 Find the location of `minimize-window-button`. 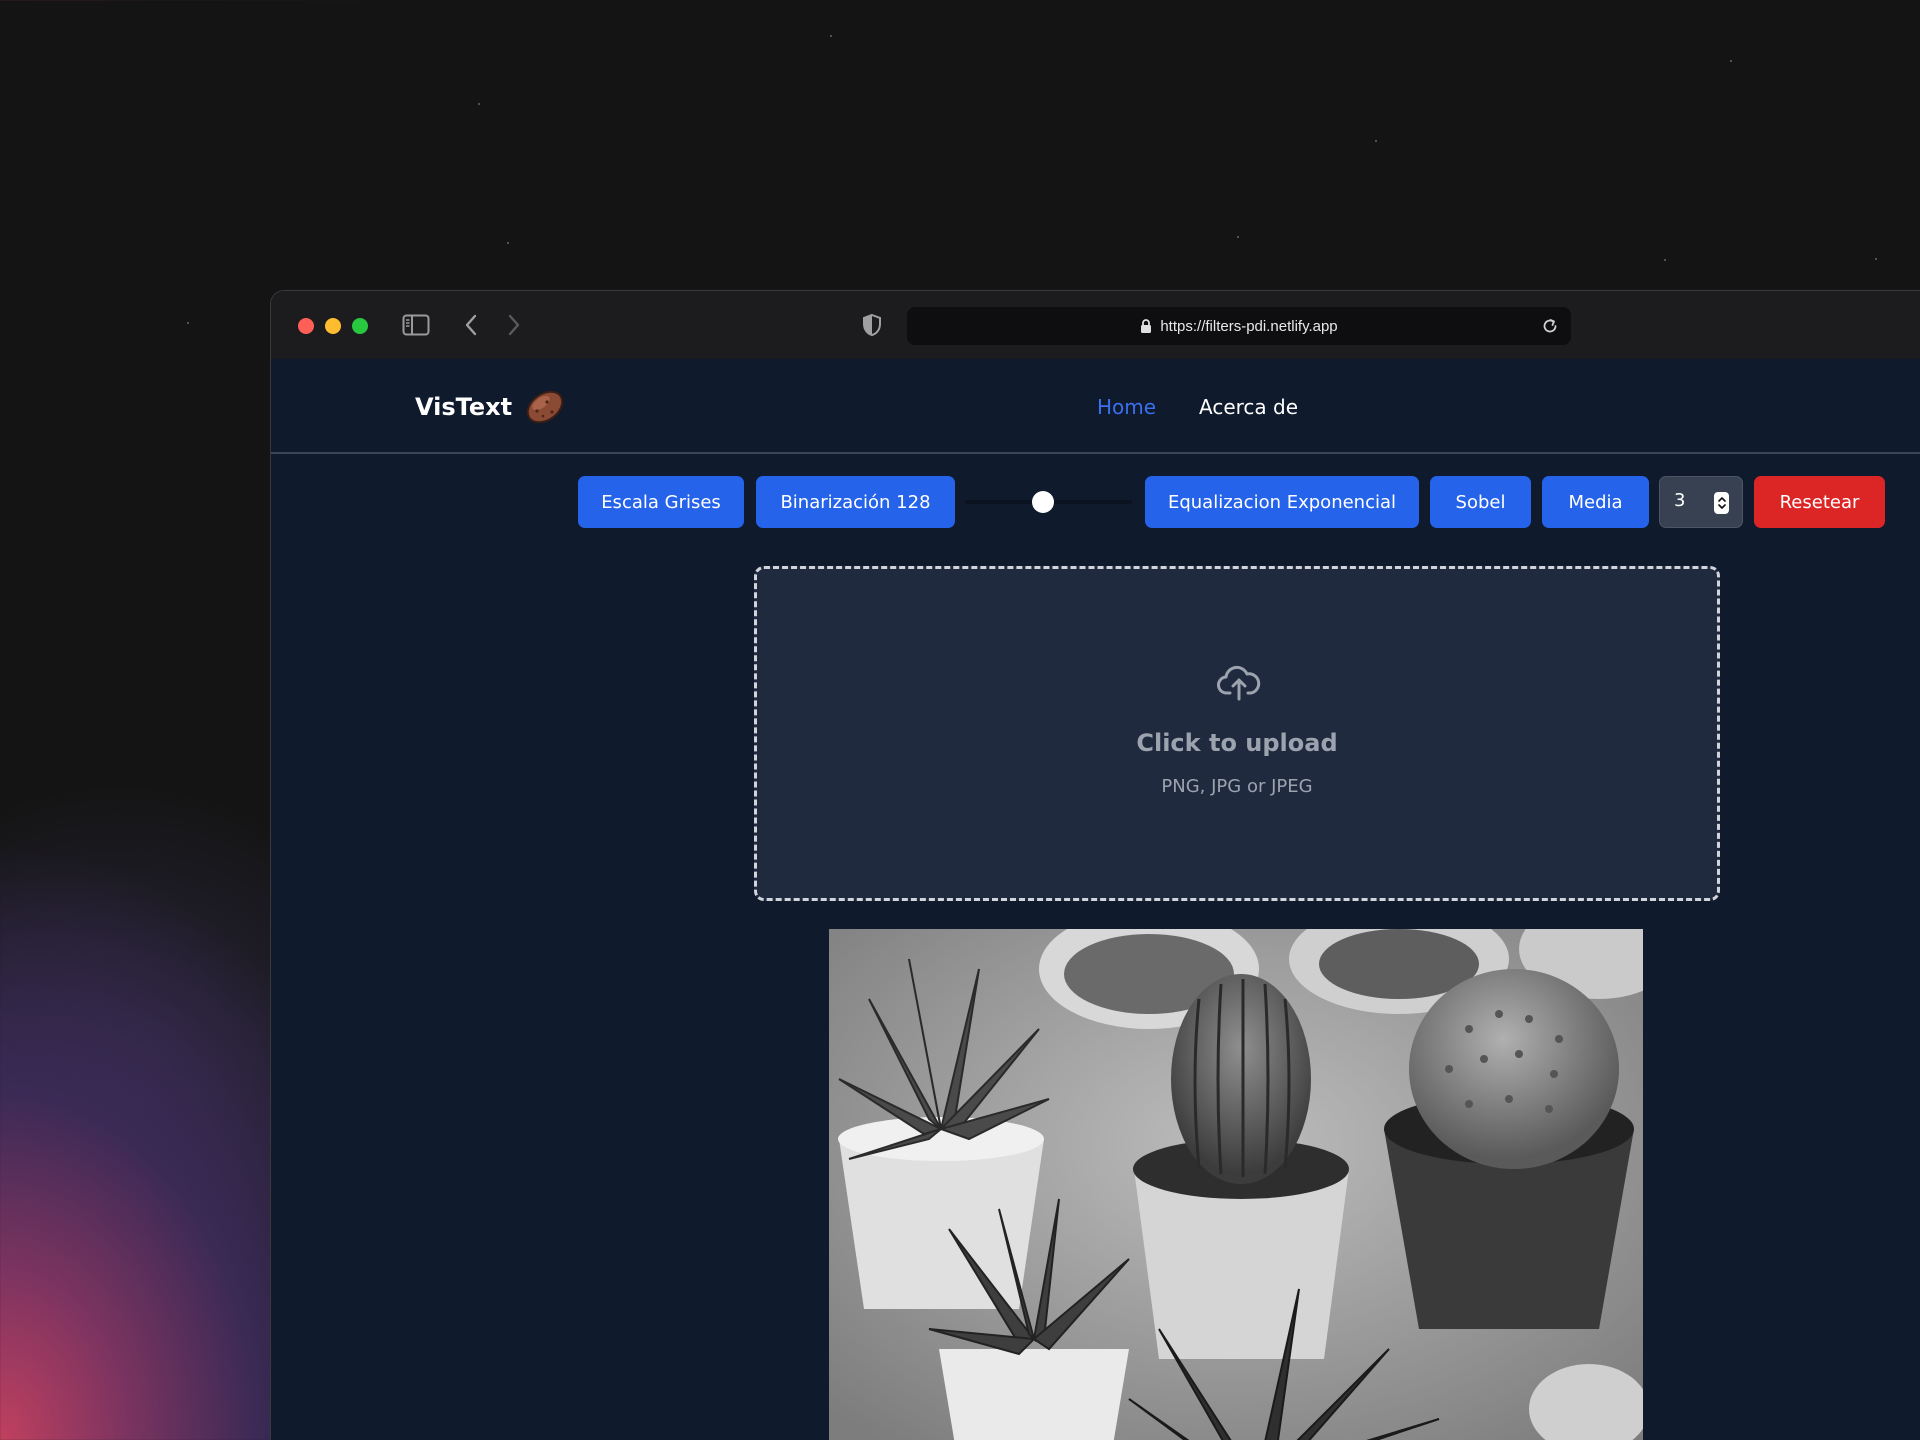

minimize-window-button is located at coordinates (333, 326).